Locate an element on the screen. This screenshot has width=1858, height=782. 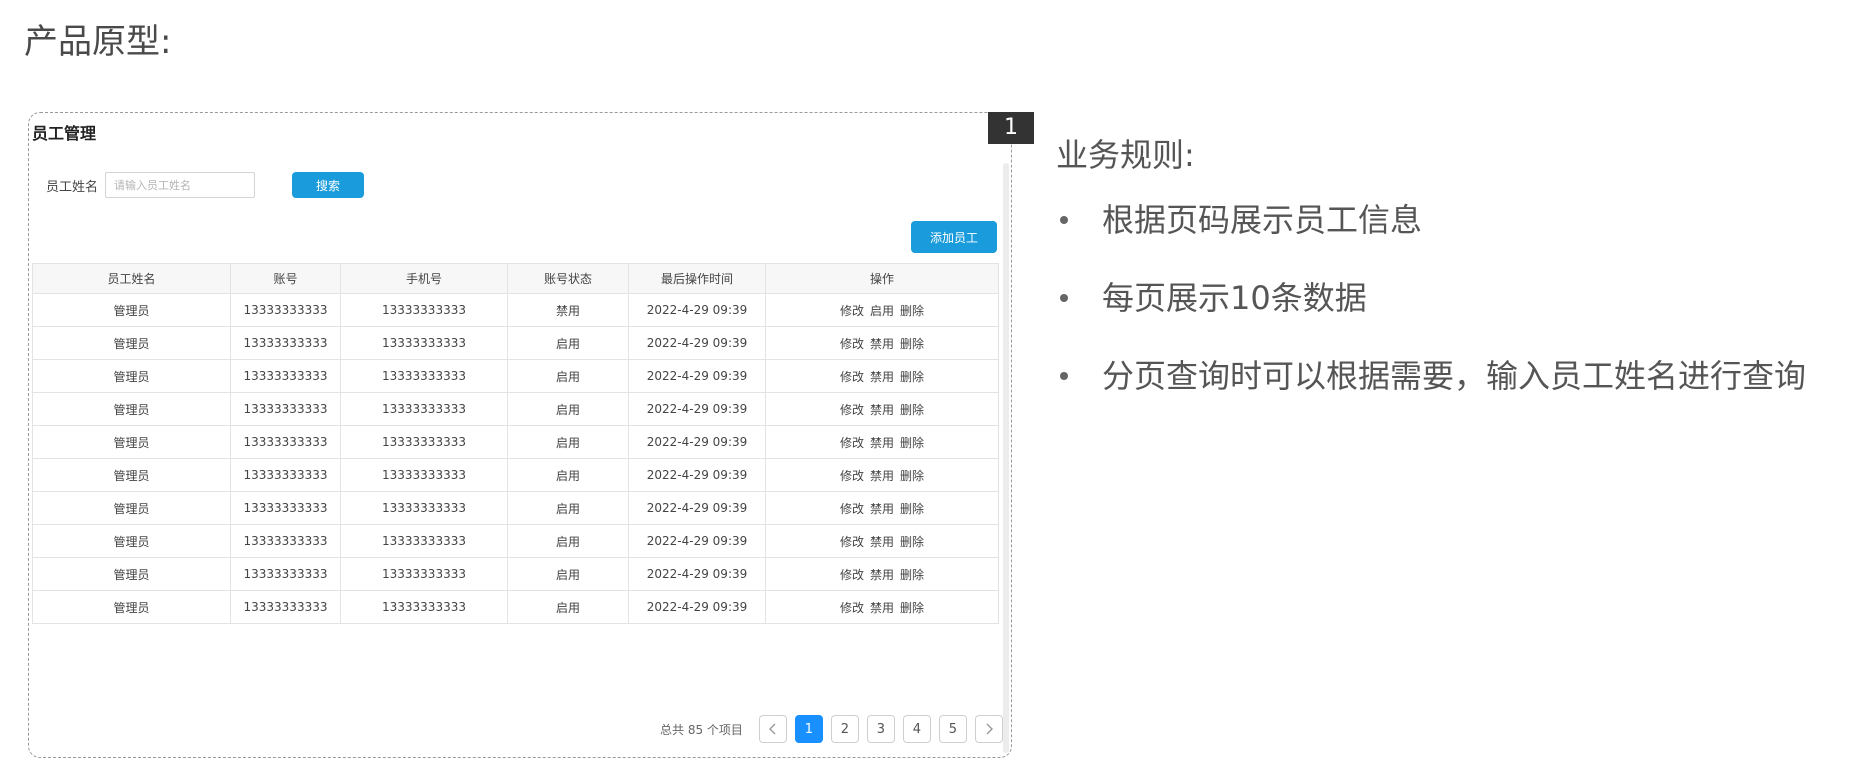
page-button-5: 5 is located at coordinates (952, 729).